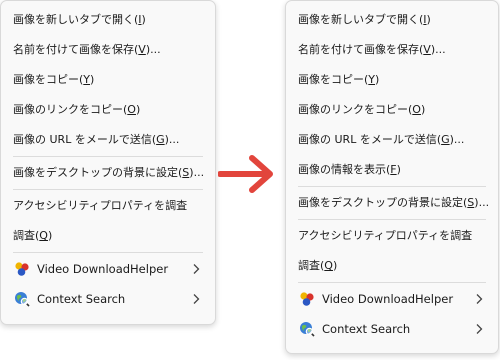 The image size is (500, 360). I want to click on right-arrow-icon, so click(245, 174).